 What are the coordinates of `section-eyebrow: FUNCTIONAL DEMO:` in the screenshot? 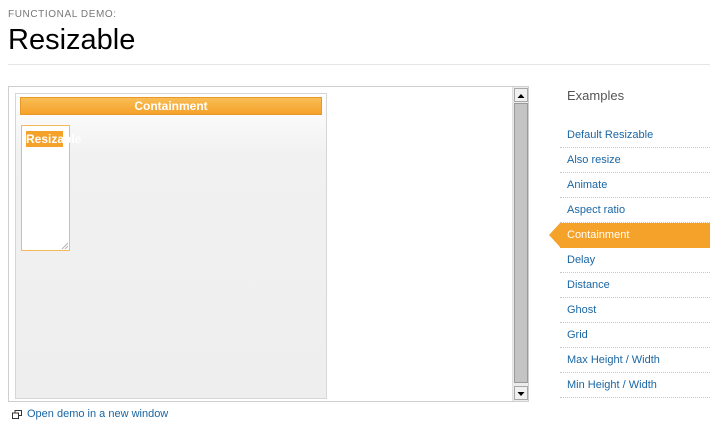 It's located at (62, 14).